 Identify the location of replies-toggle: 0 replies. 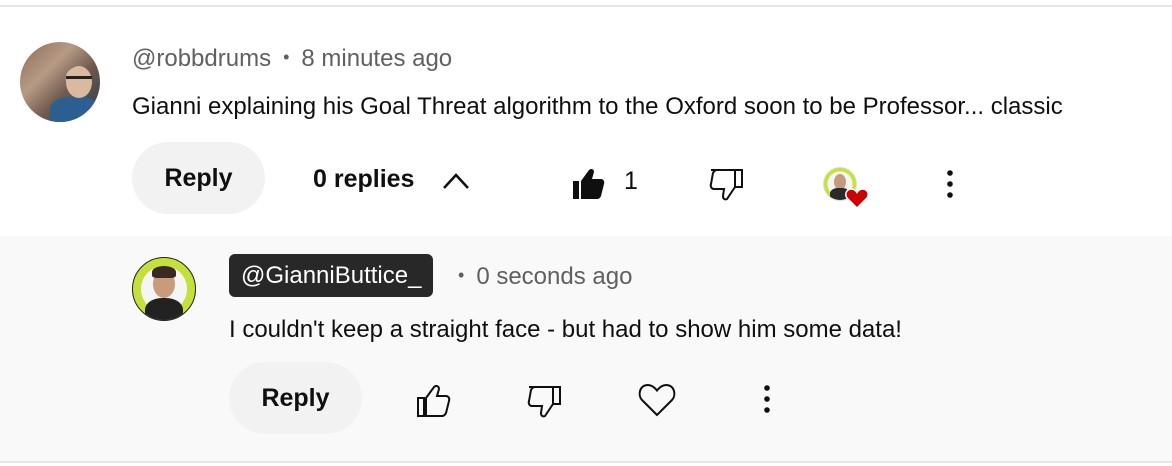
(363, 179).